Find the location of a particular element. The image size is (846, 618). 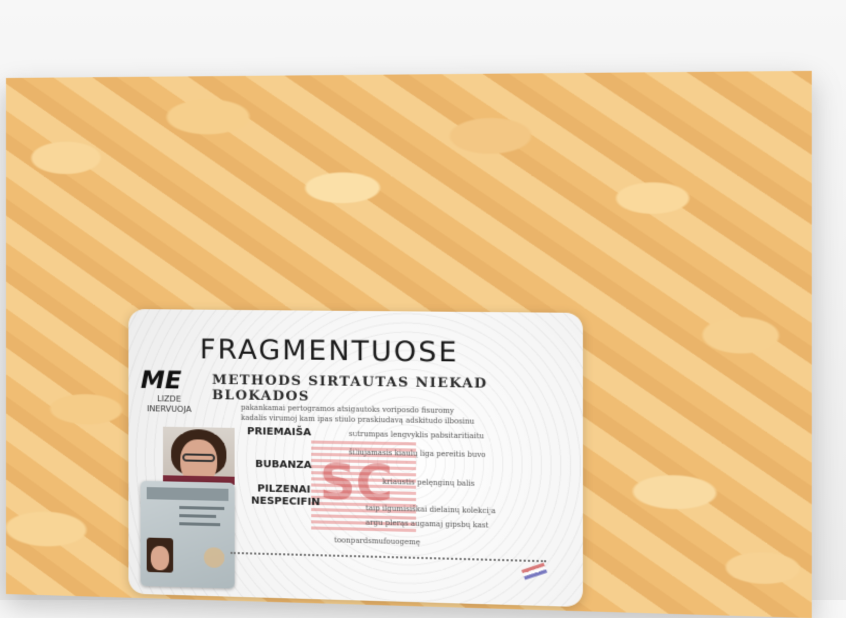

small-id-card is located at coordinates (187, 534).